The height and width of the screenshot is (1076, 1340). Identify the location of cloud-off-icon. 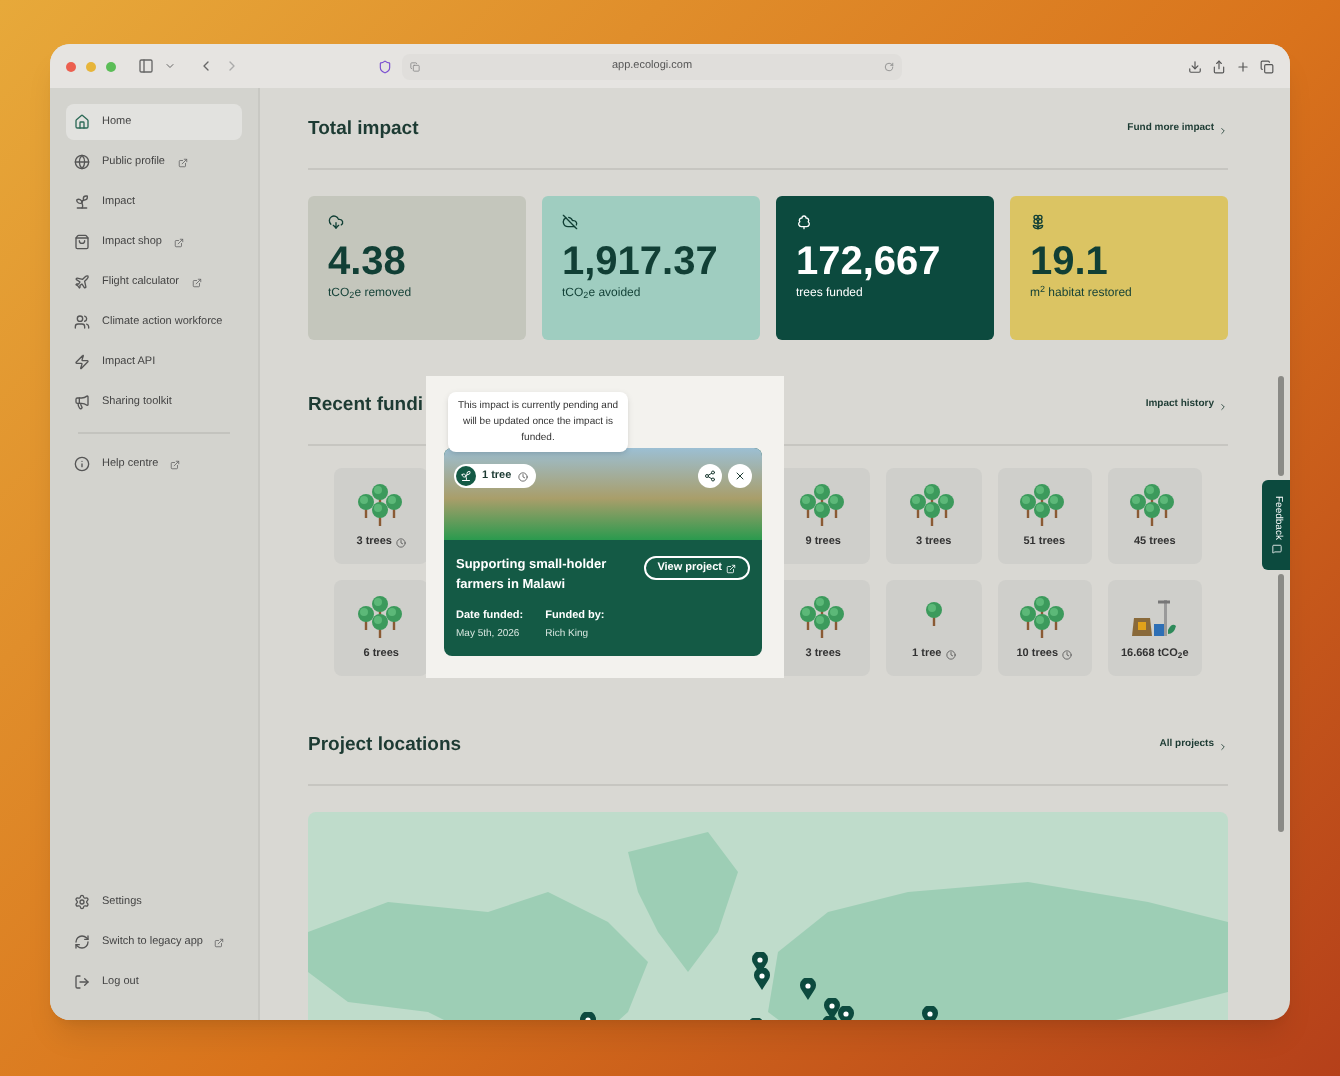
(570, 222).